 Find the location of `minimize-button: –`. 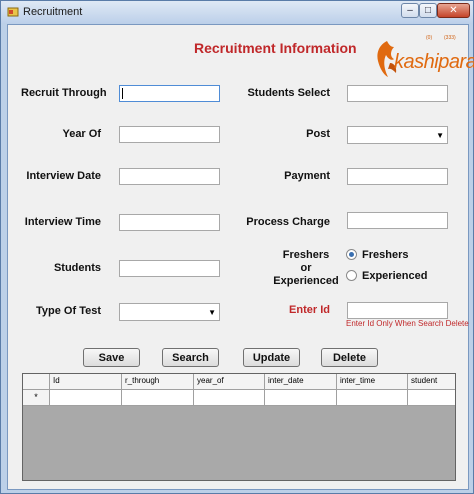

minimize-button: – is located at coordinates (410, 10).